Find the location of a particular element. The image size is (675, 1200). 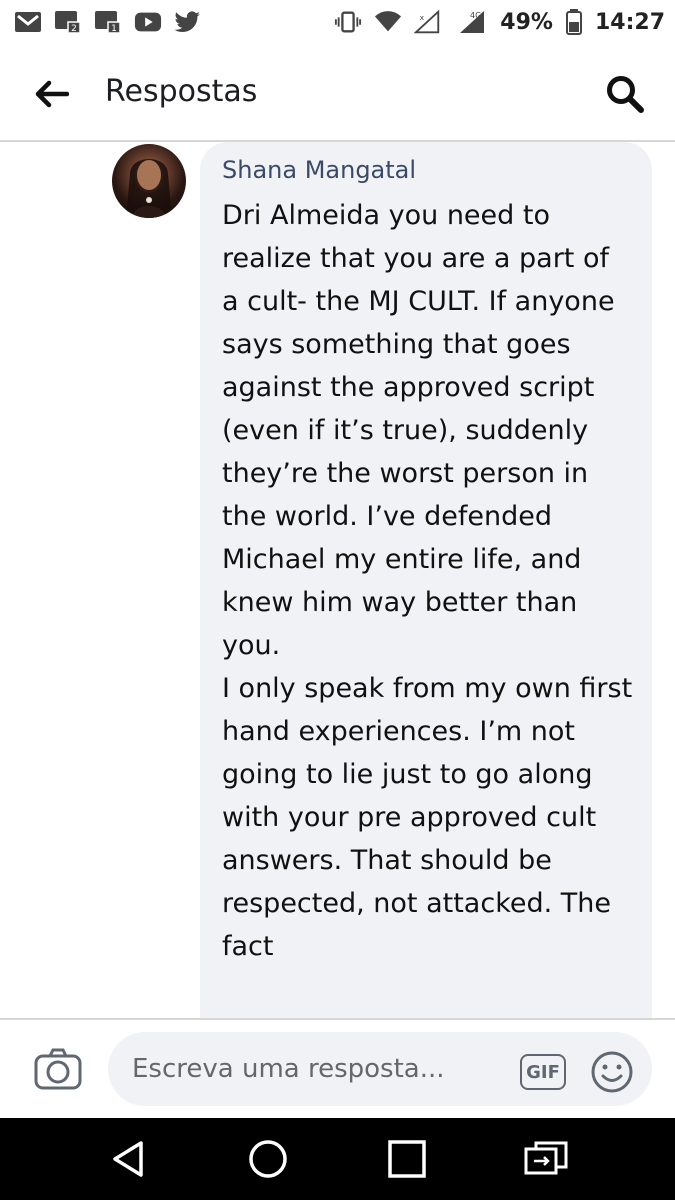

arrow-left-icon is located at coordinates (52, 94).